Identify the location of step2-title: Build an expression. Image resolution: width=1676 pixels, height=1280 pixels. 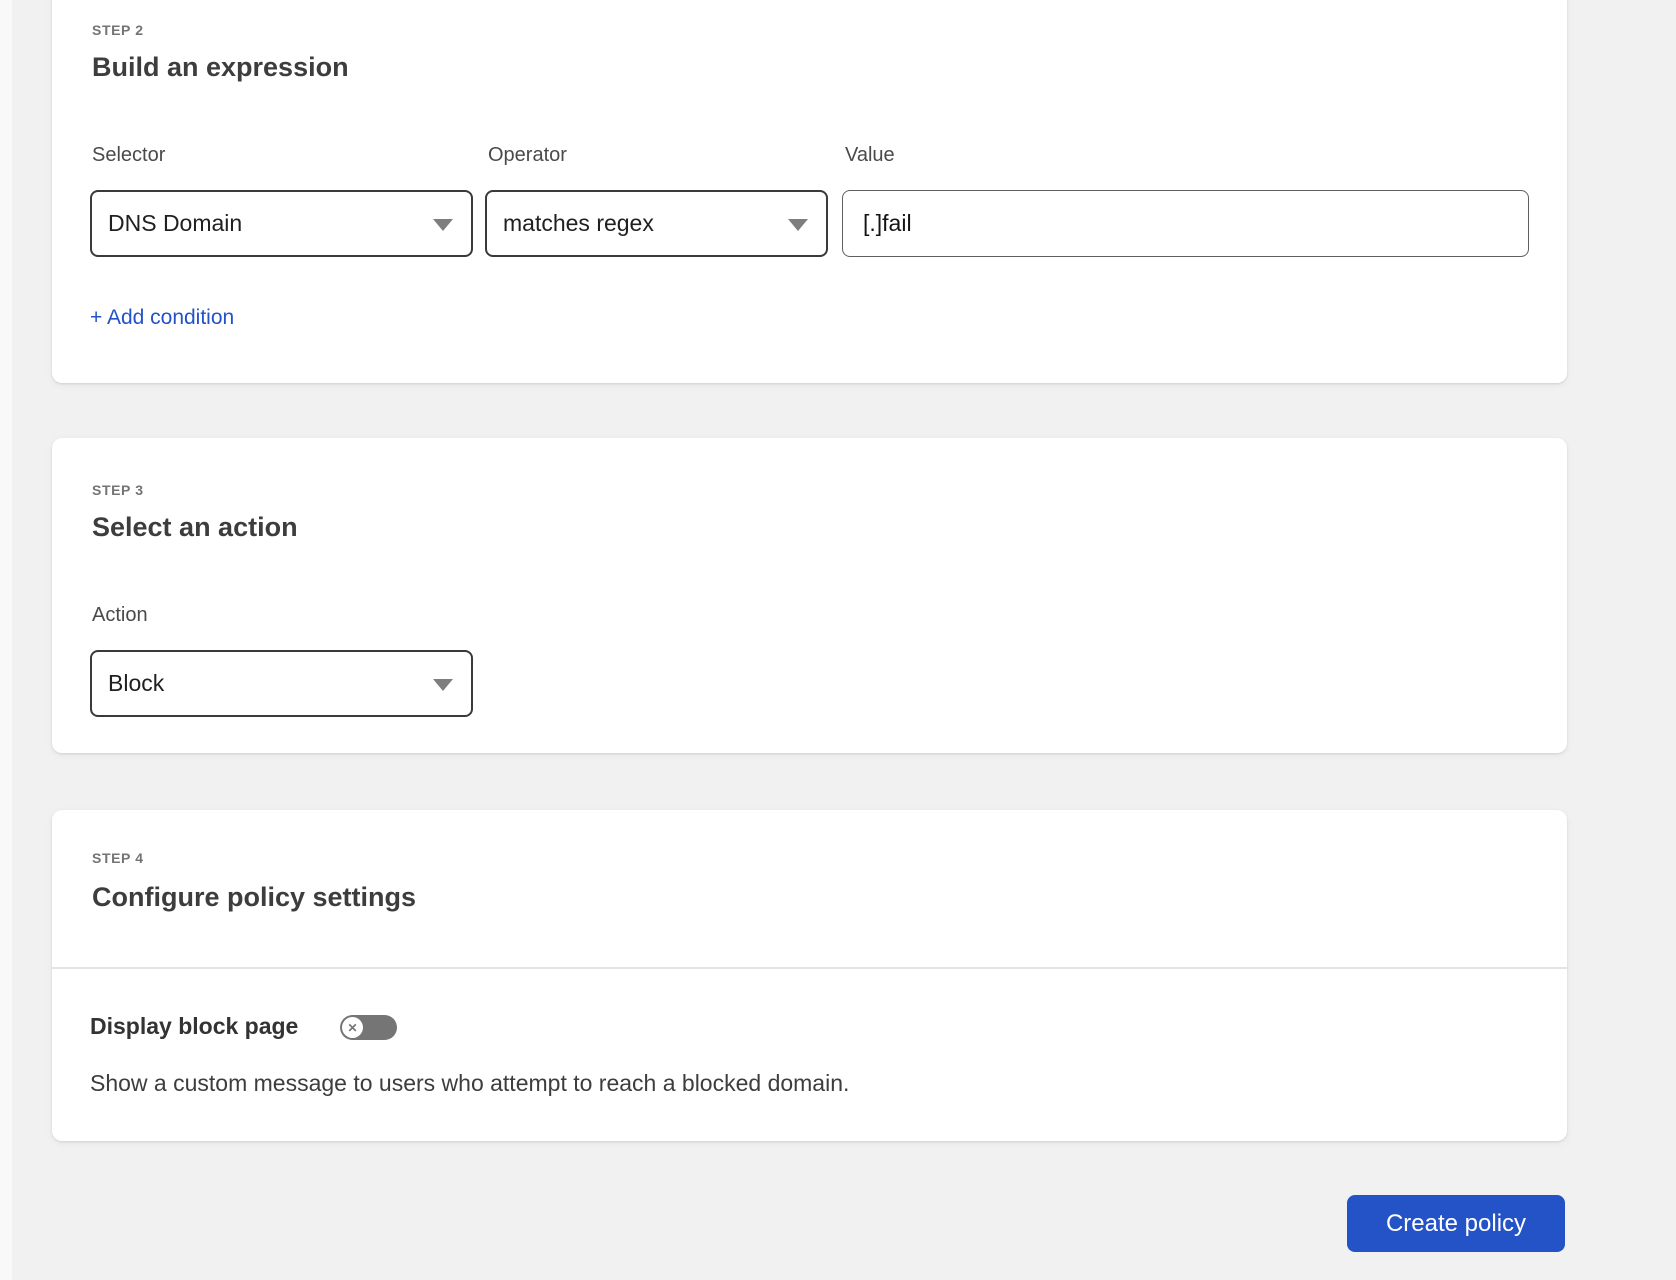
(220, 67).